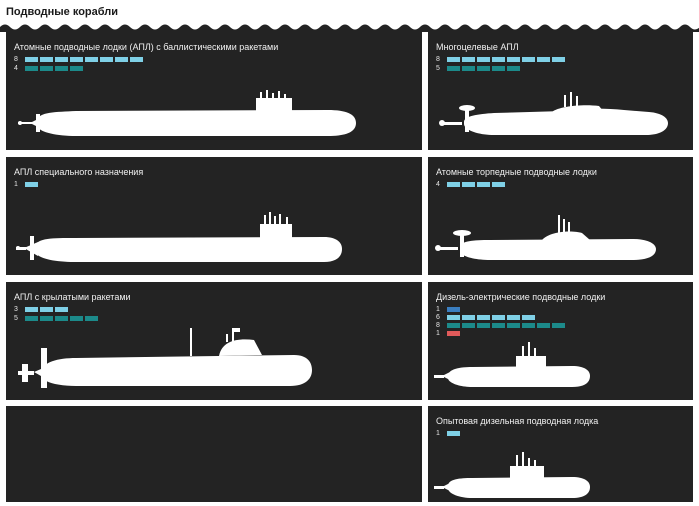  Describe the element at coordinates (477, 47) in the screenshot. I see `panel-title: Многоцелевые АПЛ` at that location.